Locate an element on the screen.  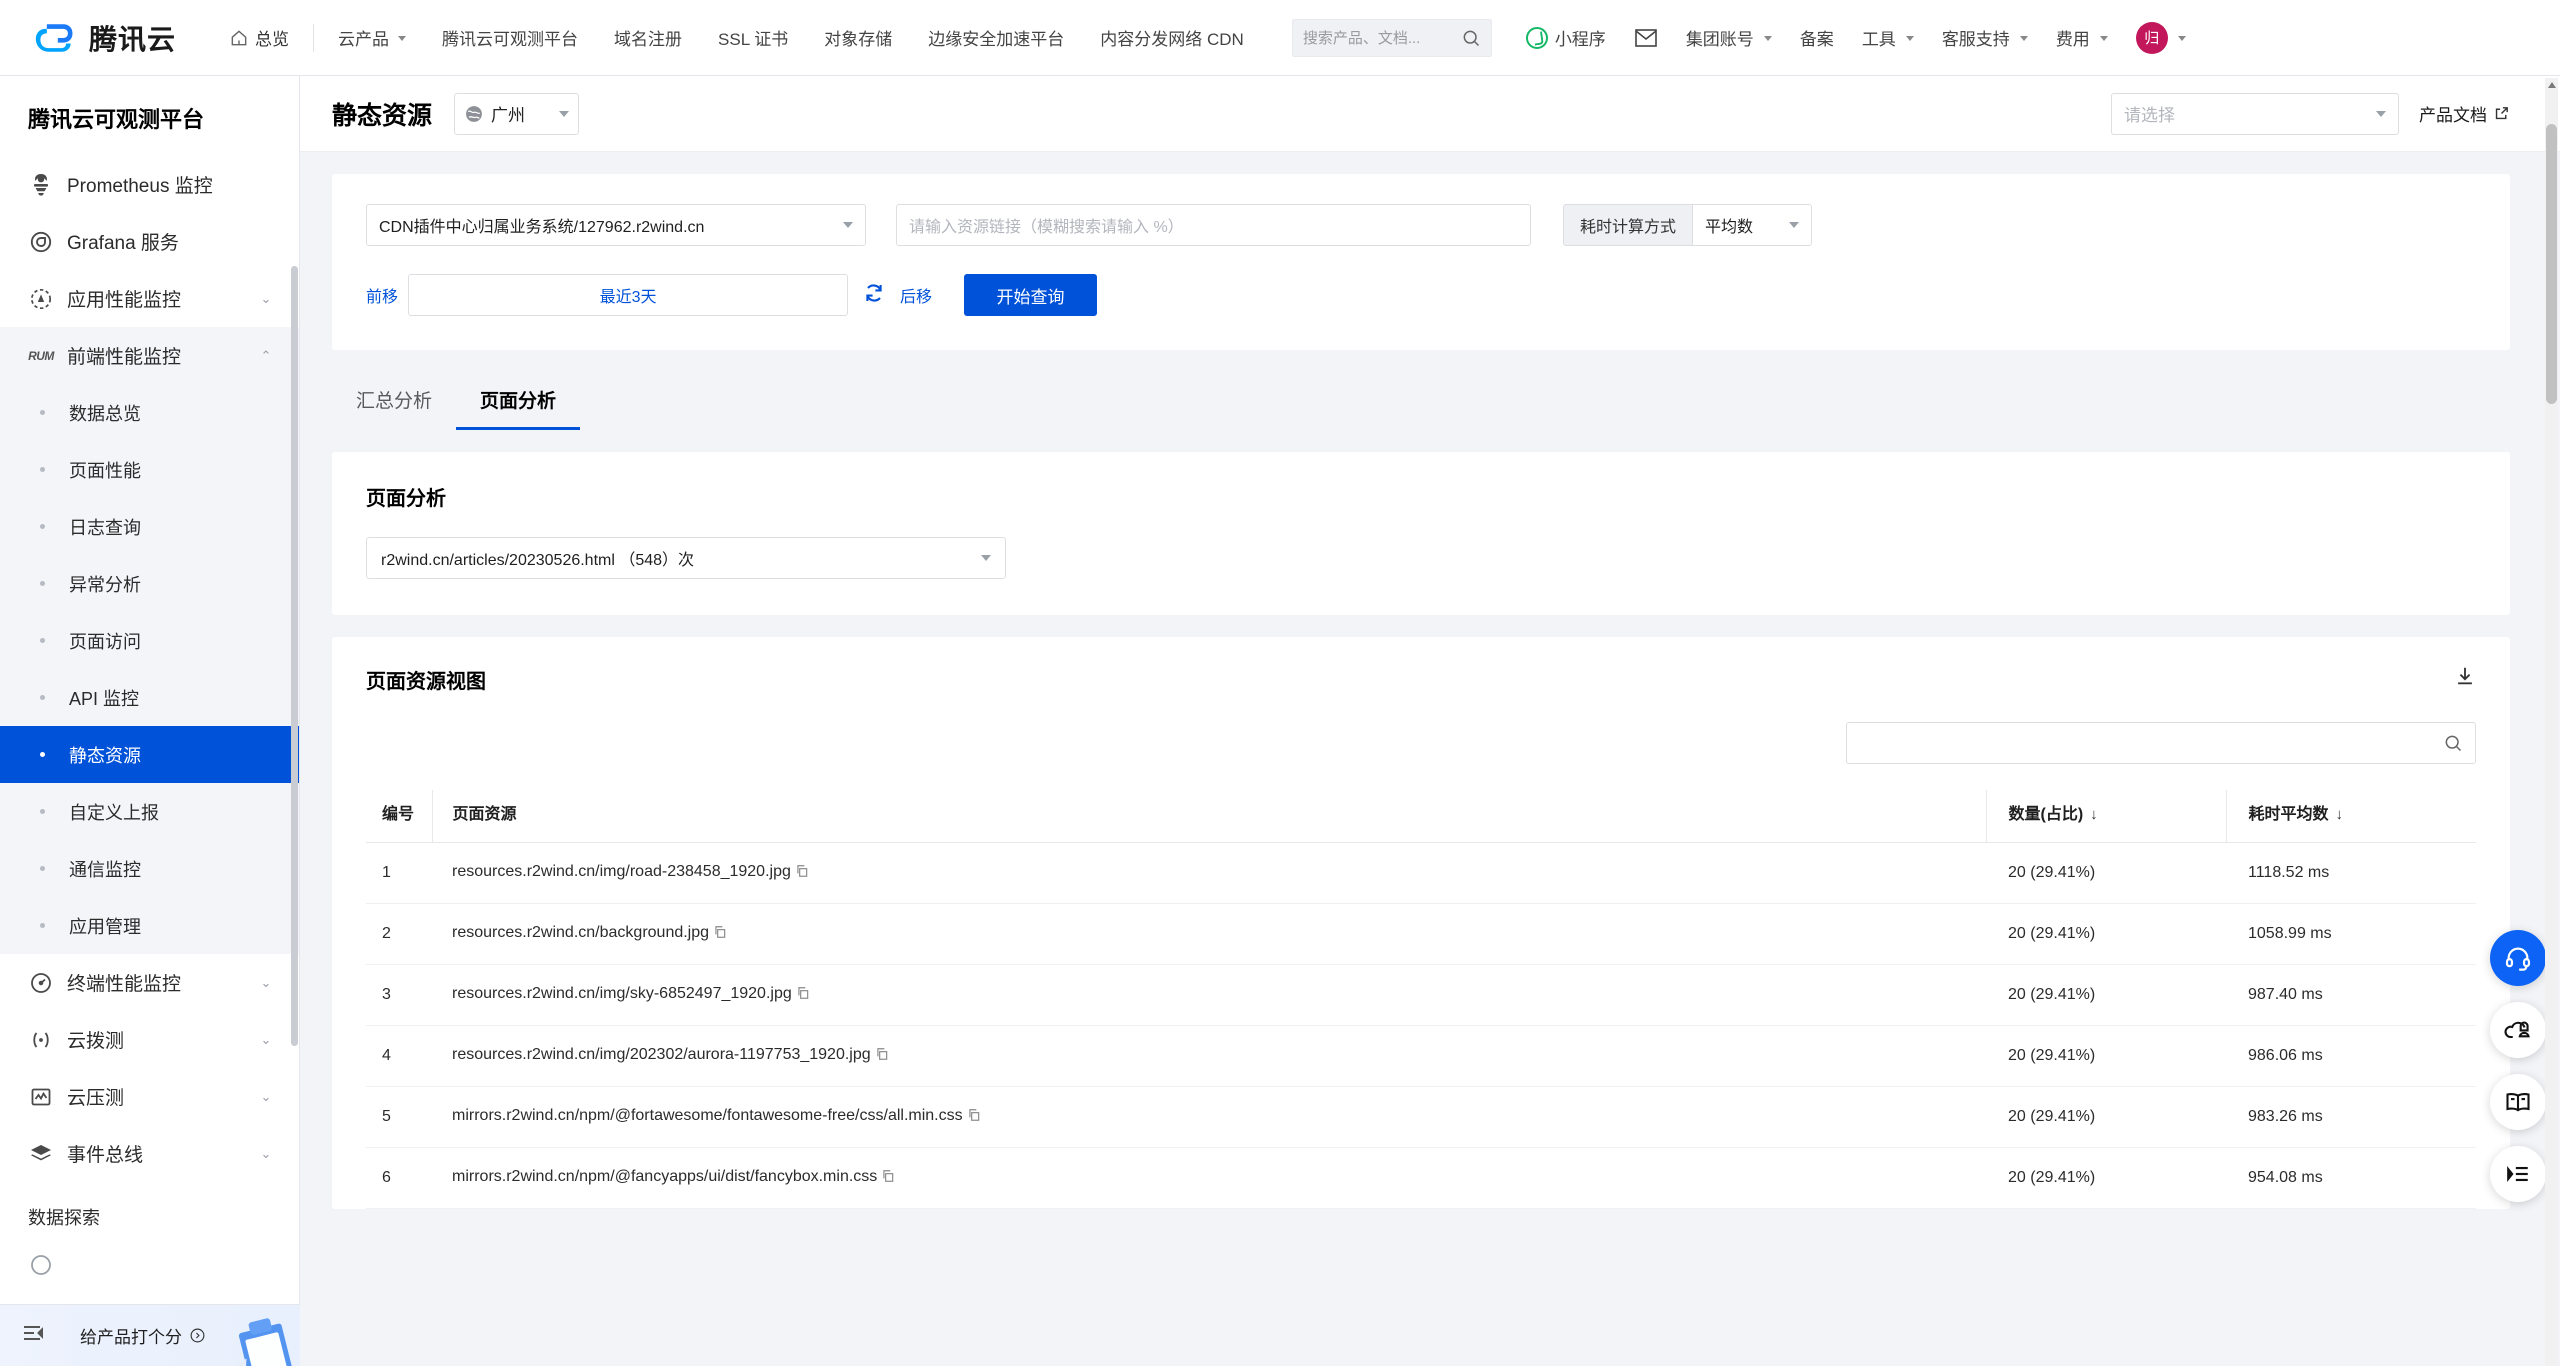
page-scrollbar is located at coordinates (2551, 722).